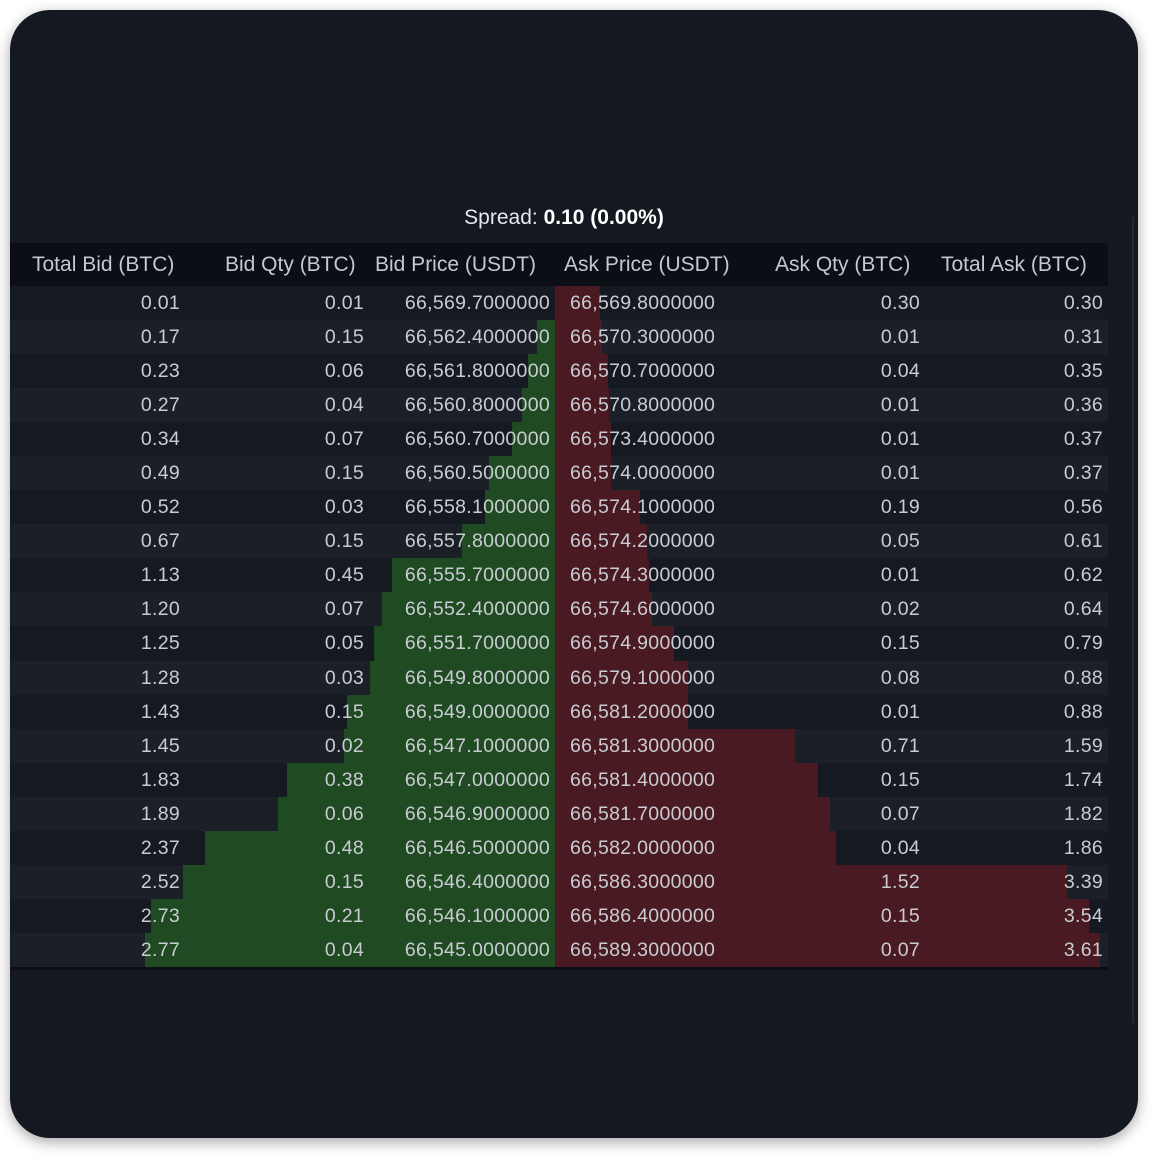 The image size is (1169, 1169). Describe the element at coordinates (900, 745) in the screenshot. I see `ask-qty-cell: 0.71` at that location.